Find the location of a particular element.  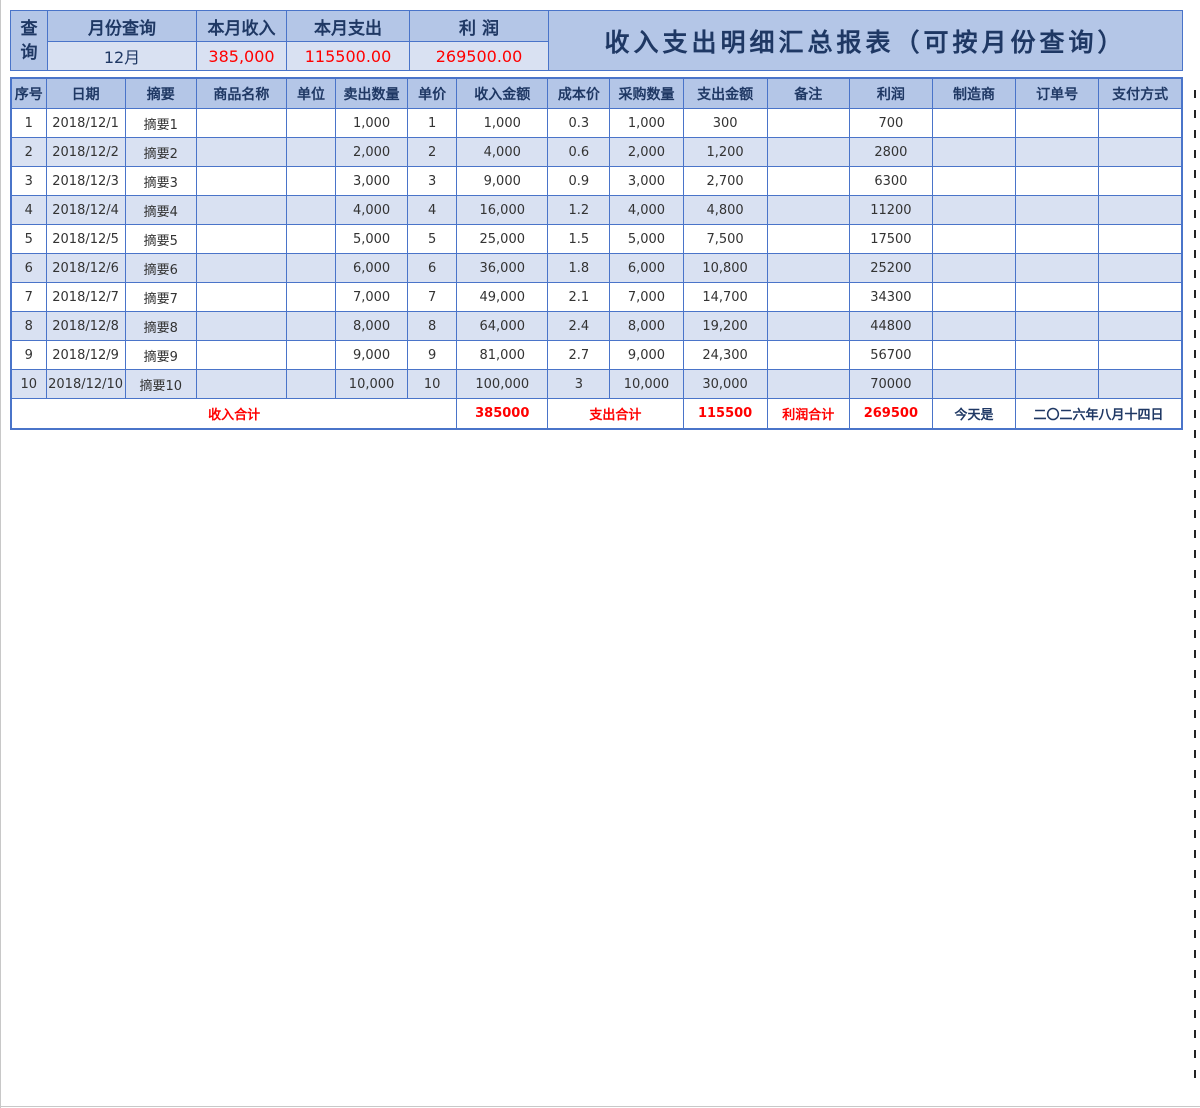

cell-cost-price: 1.2 is located at coordinates (579, 210).